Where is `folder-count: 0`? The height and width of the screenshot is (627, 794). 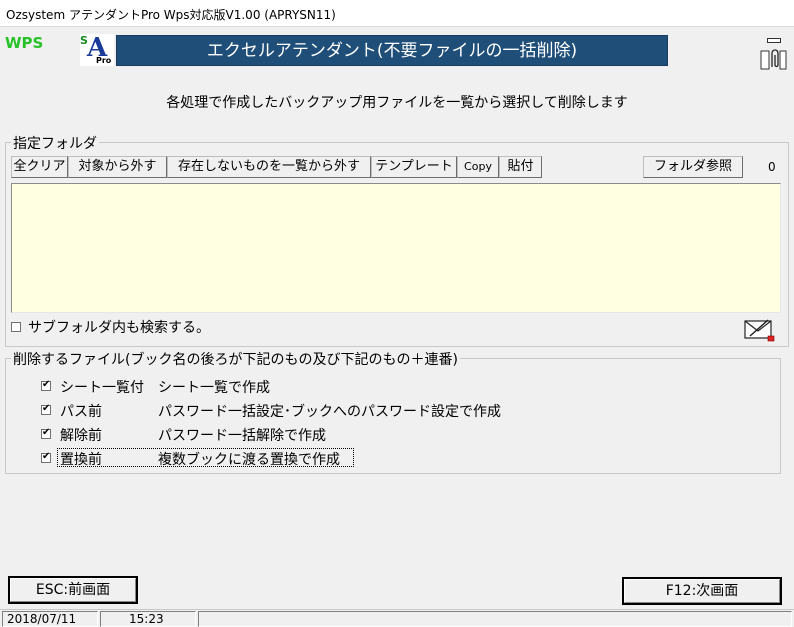 folder-count: 0 is located at coordinates (772, 167).